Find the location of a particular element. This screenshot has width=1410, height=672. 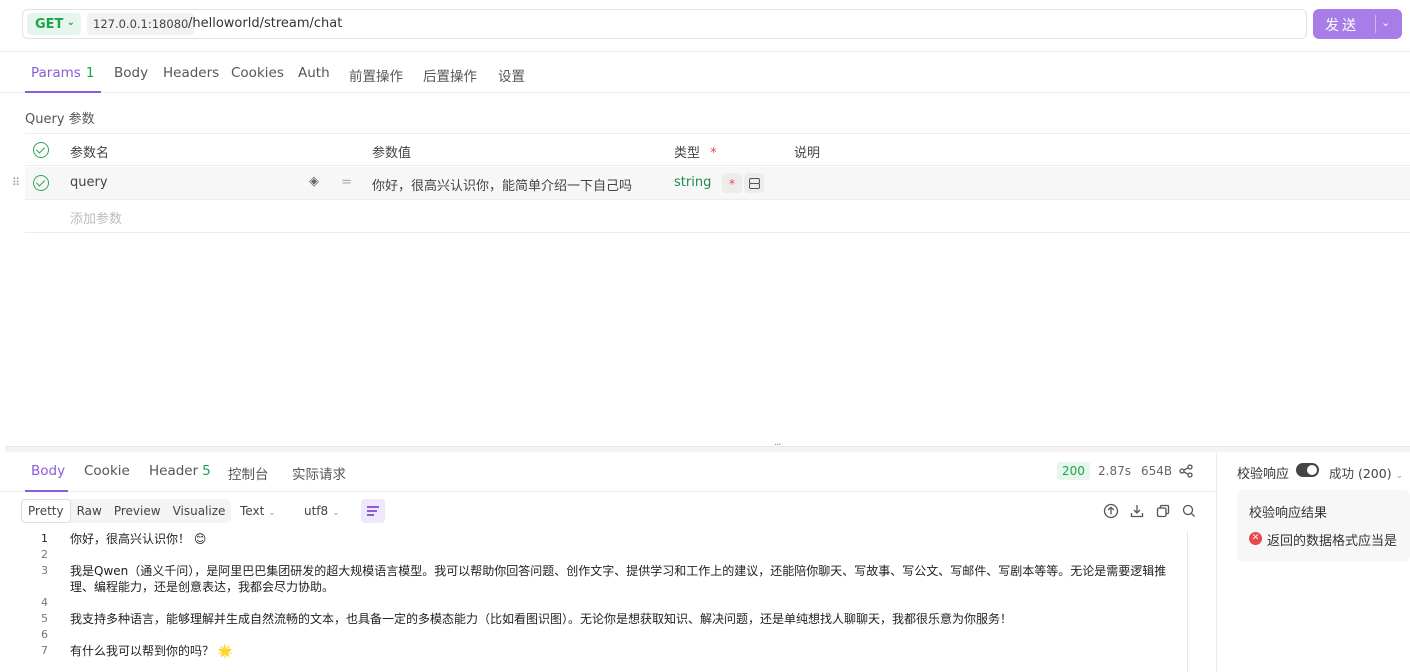

line-text: 有什么我可以帮到你的吗？ 🌟 is located at coordinates (151, 651).